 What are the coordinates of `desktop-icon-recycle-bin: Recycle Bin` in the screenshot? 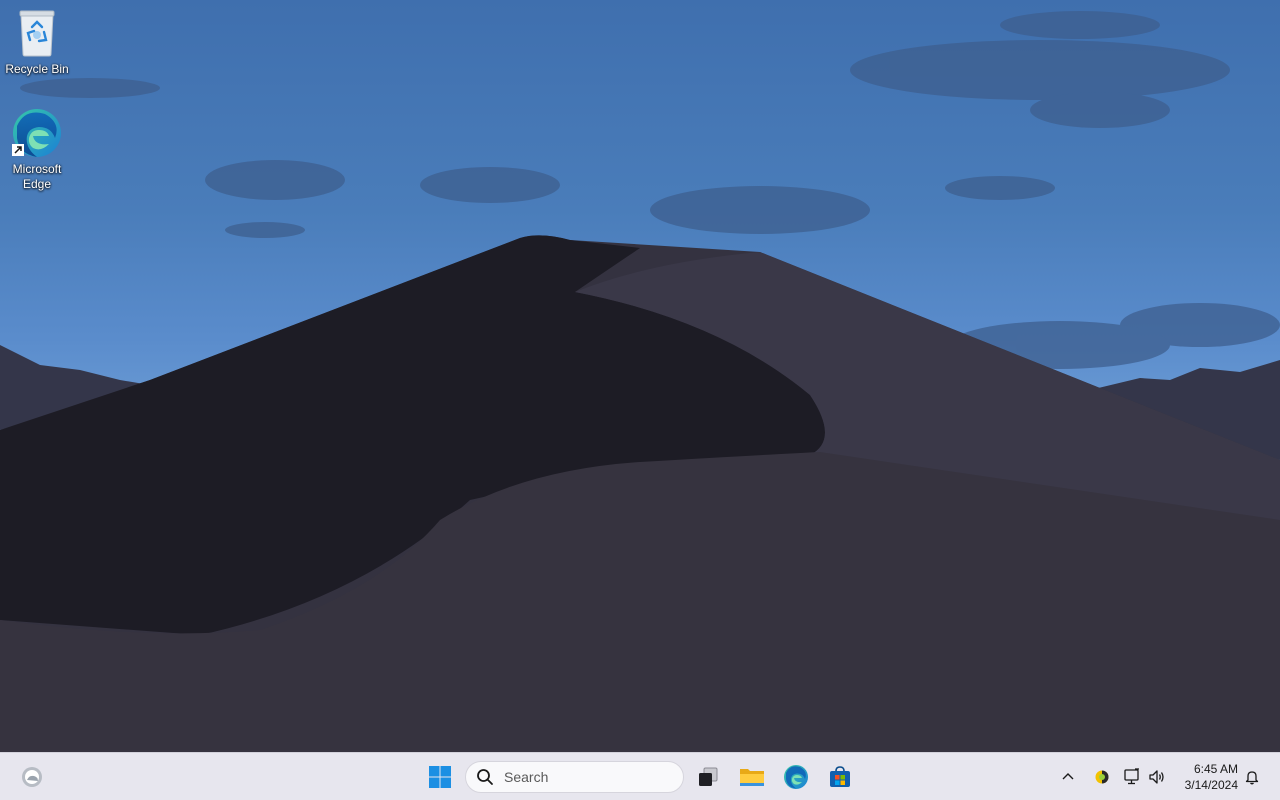 It's located at (37, 42).